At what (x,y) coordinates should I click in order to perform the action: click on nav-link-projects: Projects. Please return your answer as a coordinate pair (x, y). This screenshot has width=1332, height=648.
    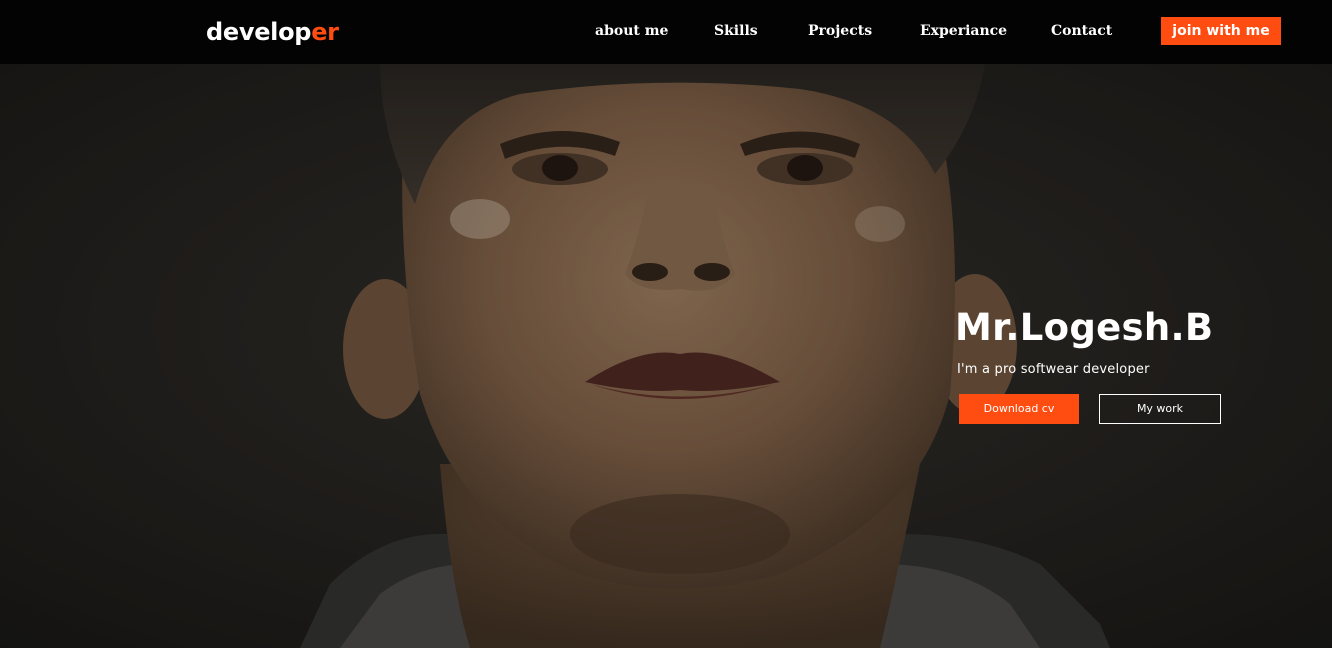
    Looking at the image, I should click on (840, 31).